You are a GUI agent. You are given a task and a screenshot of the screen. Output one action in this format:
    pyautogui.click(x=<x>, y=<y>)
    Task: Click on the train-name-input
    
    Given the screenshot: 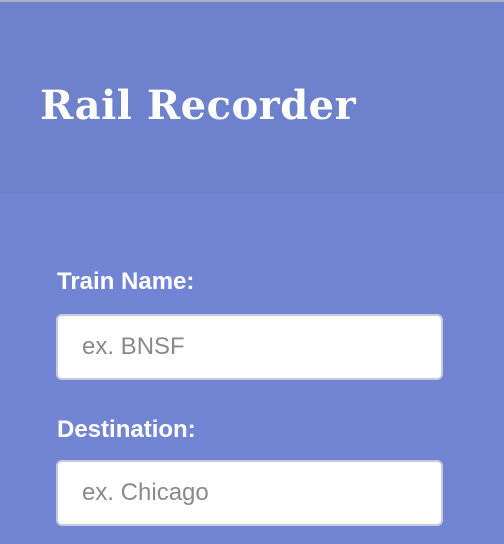 What is the action you would take?
    pyautogui.click(x=249, y=347)
    